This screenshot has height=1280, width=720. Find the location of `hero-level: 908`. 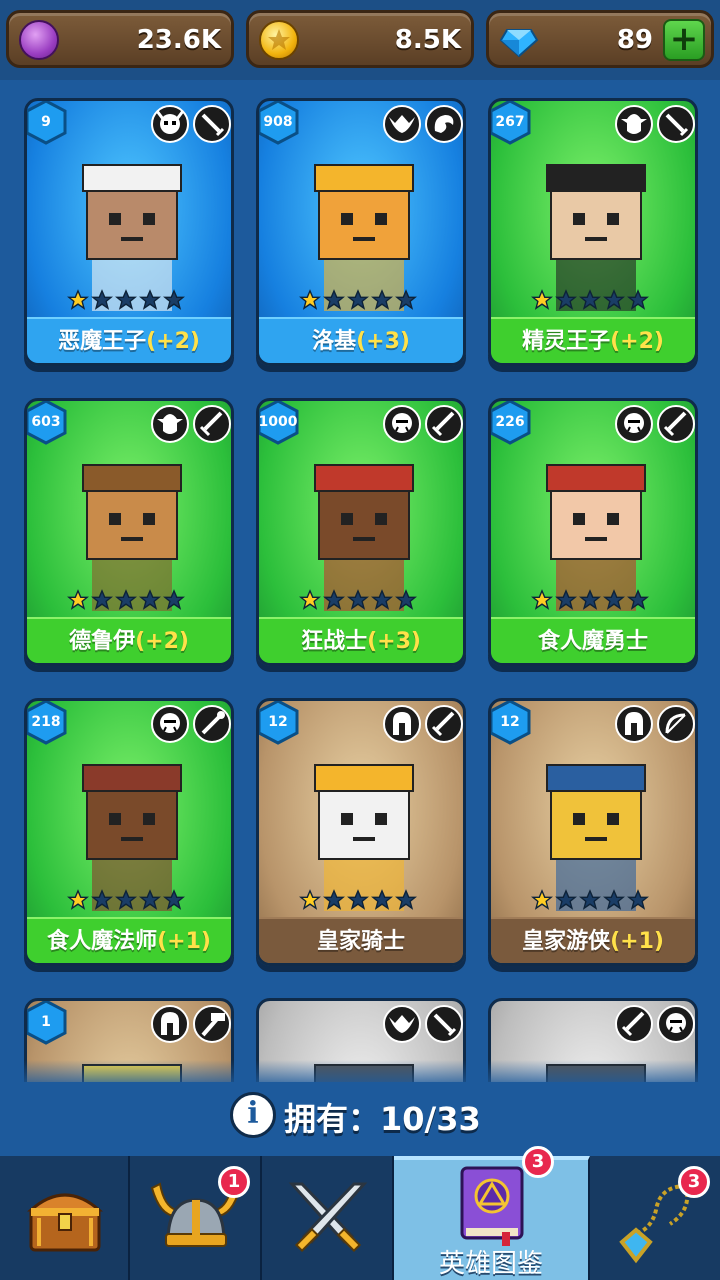

hero-level: 908 is located at coordinates (278, 122).